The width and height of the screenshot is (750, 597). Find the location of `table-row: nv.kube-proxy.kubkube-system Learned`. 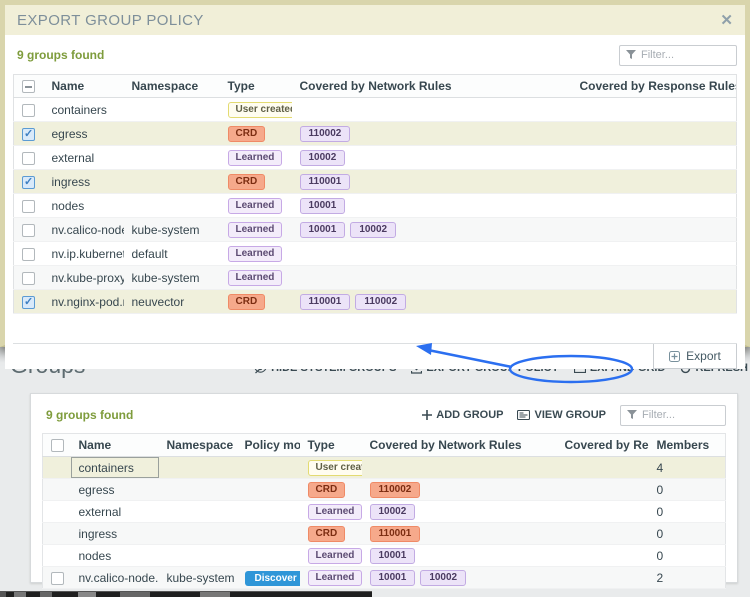

table-row: nv.kube-proxy.kubkube-system Learned is located at coordinates (375, 278).